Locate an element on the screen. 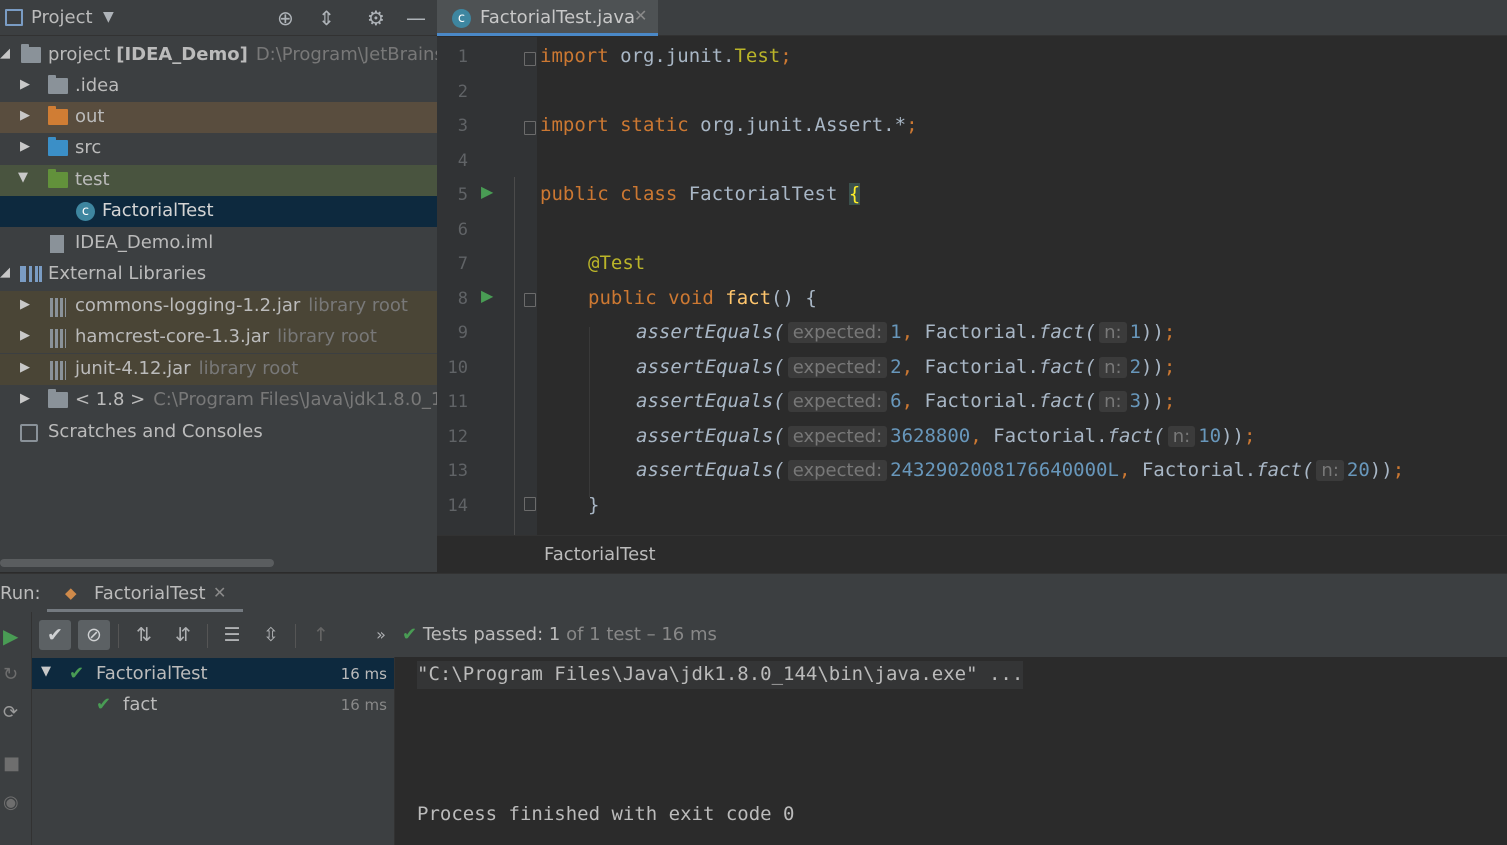 The height and width of the screenshot is (845, 1507). code-text: ; is located at coordinates (786, 56).